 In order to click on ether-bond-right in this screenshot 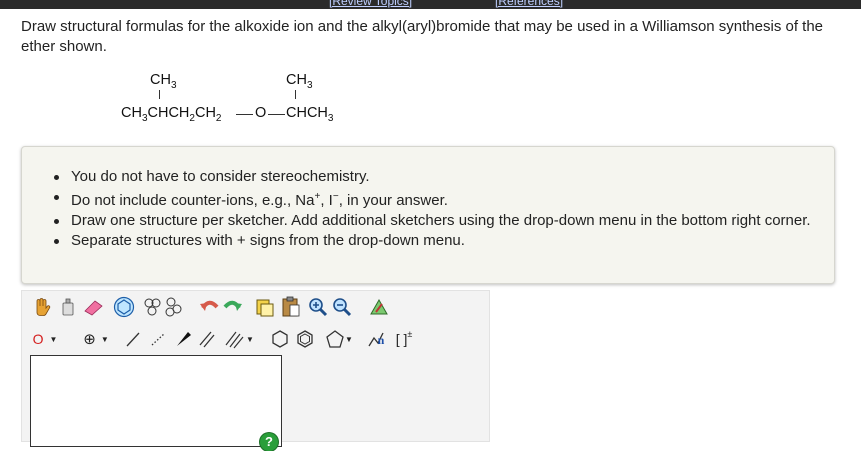, I will do `click(276, 114)`.